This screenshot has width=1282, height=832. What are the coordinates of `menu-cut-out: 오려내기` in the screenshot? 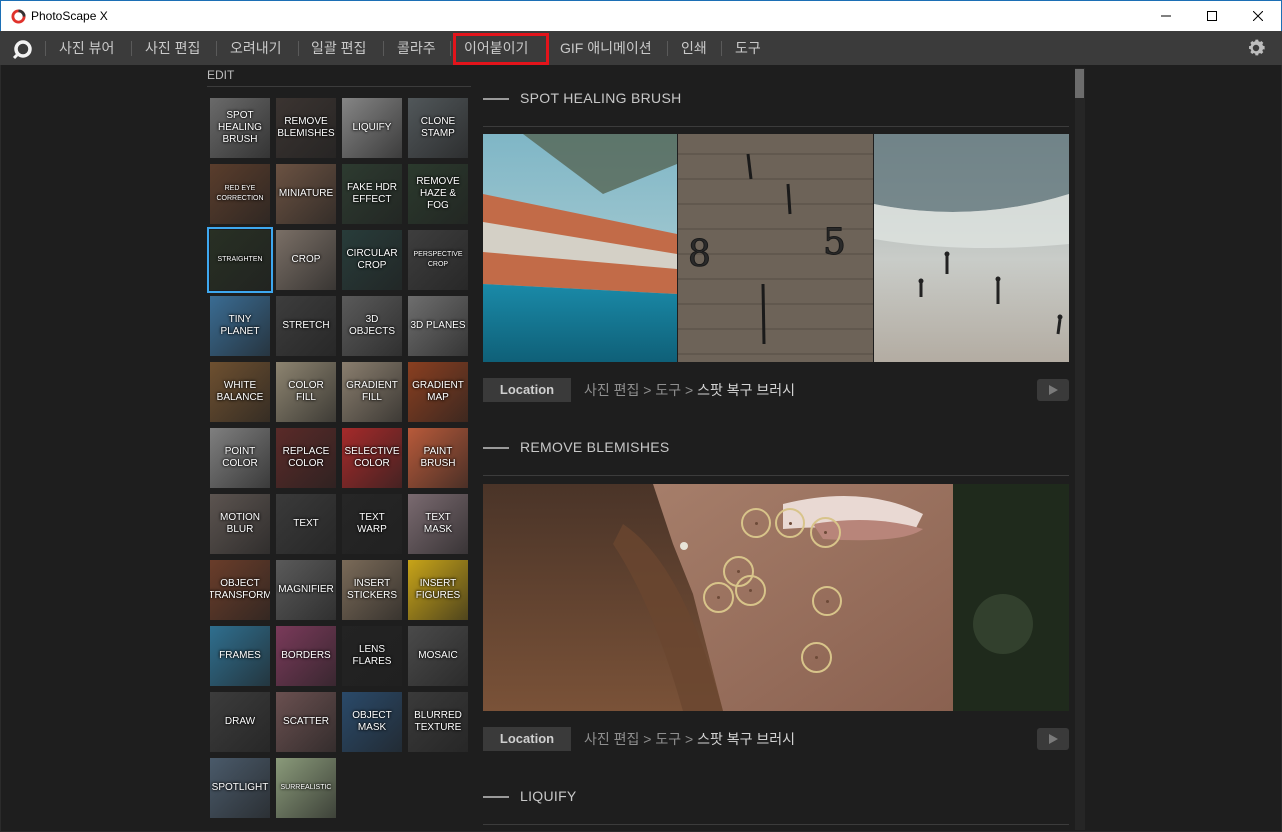 It's located at (256, 48).